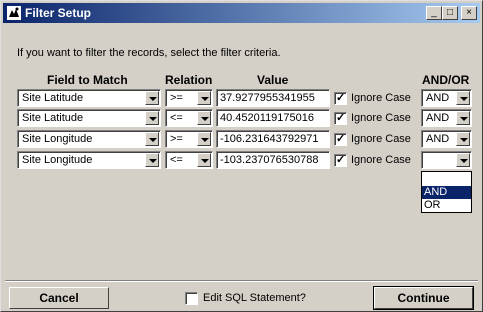  Describe the element at coordinates (446, 205) in the screenshot. I see `dropdown-option-or: OR` at that location.